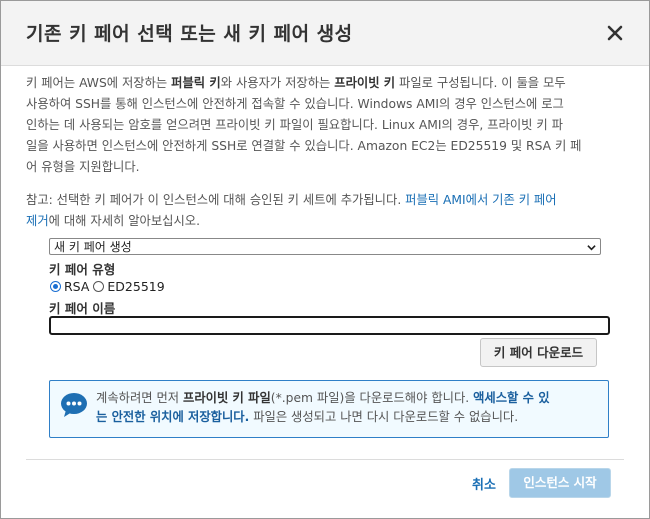 The image size is (650, 519). I want to click on key-type-label: 키 페어 유형, so click(82, 269).